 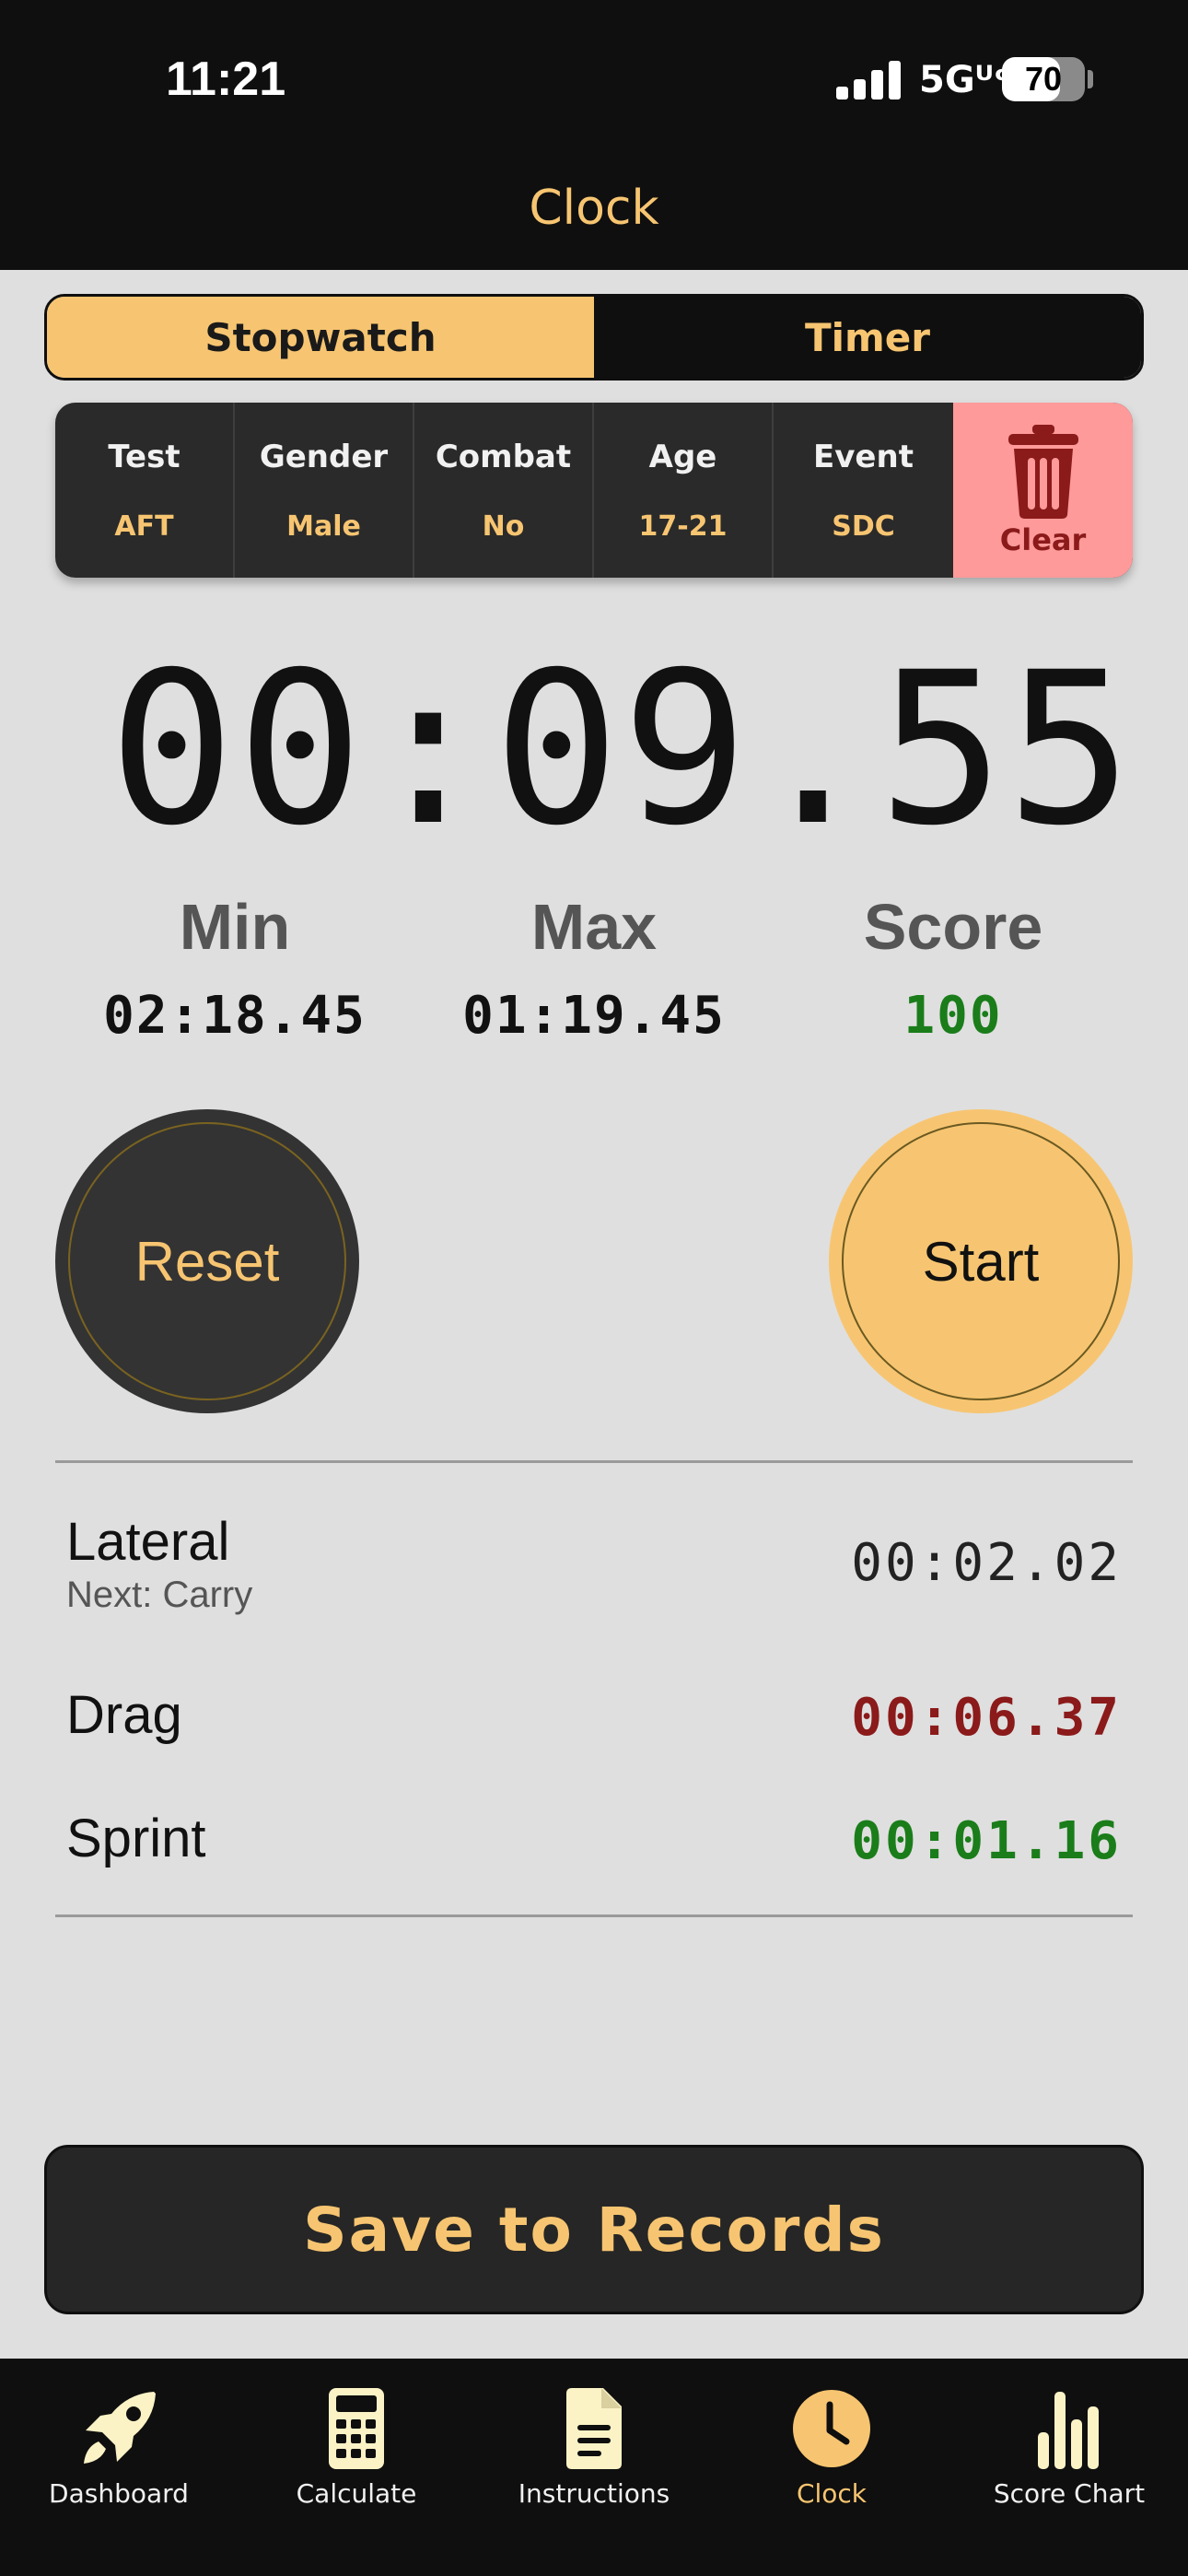 I want to click on clear-button: Clear, so click(x=1043, y=491).